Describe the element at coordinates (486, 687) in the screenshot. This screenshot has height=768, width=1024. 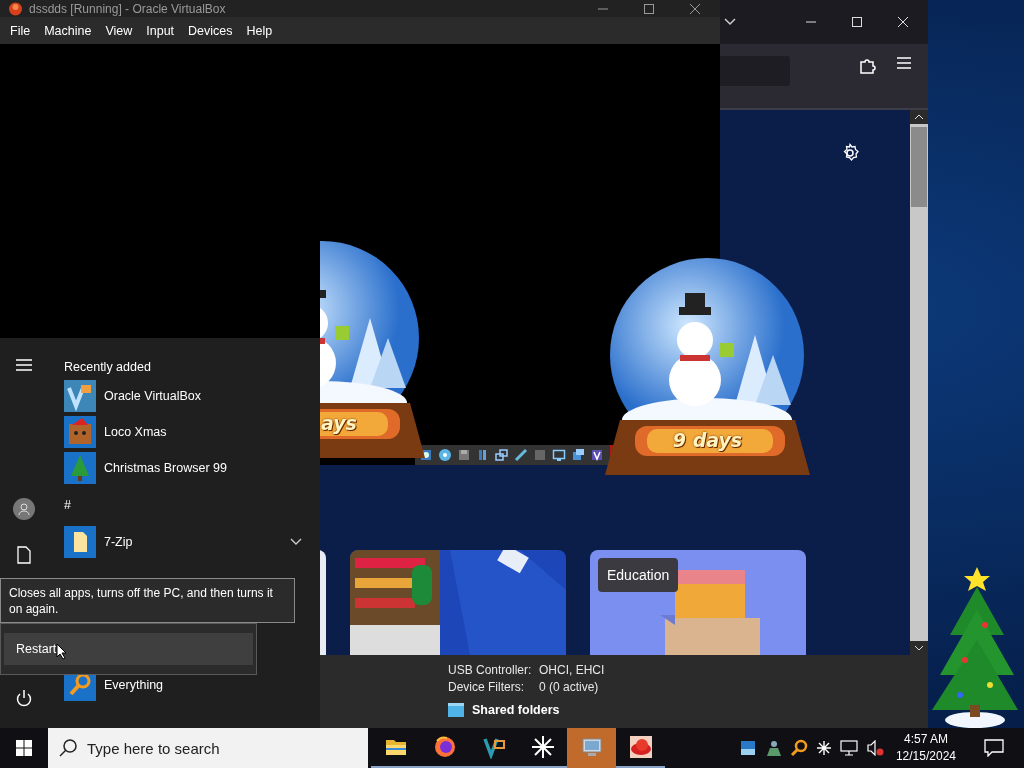
I see `detail-label: Device Filters:` at that location.